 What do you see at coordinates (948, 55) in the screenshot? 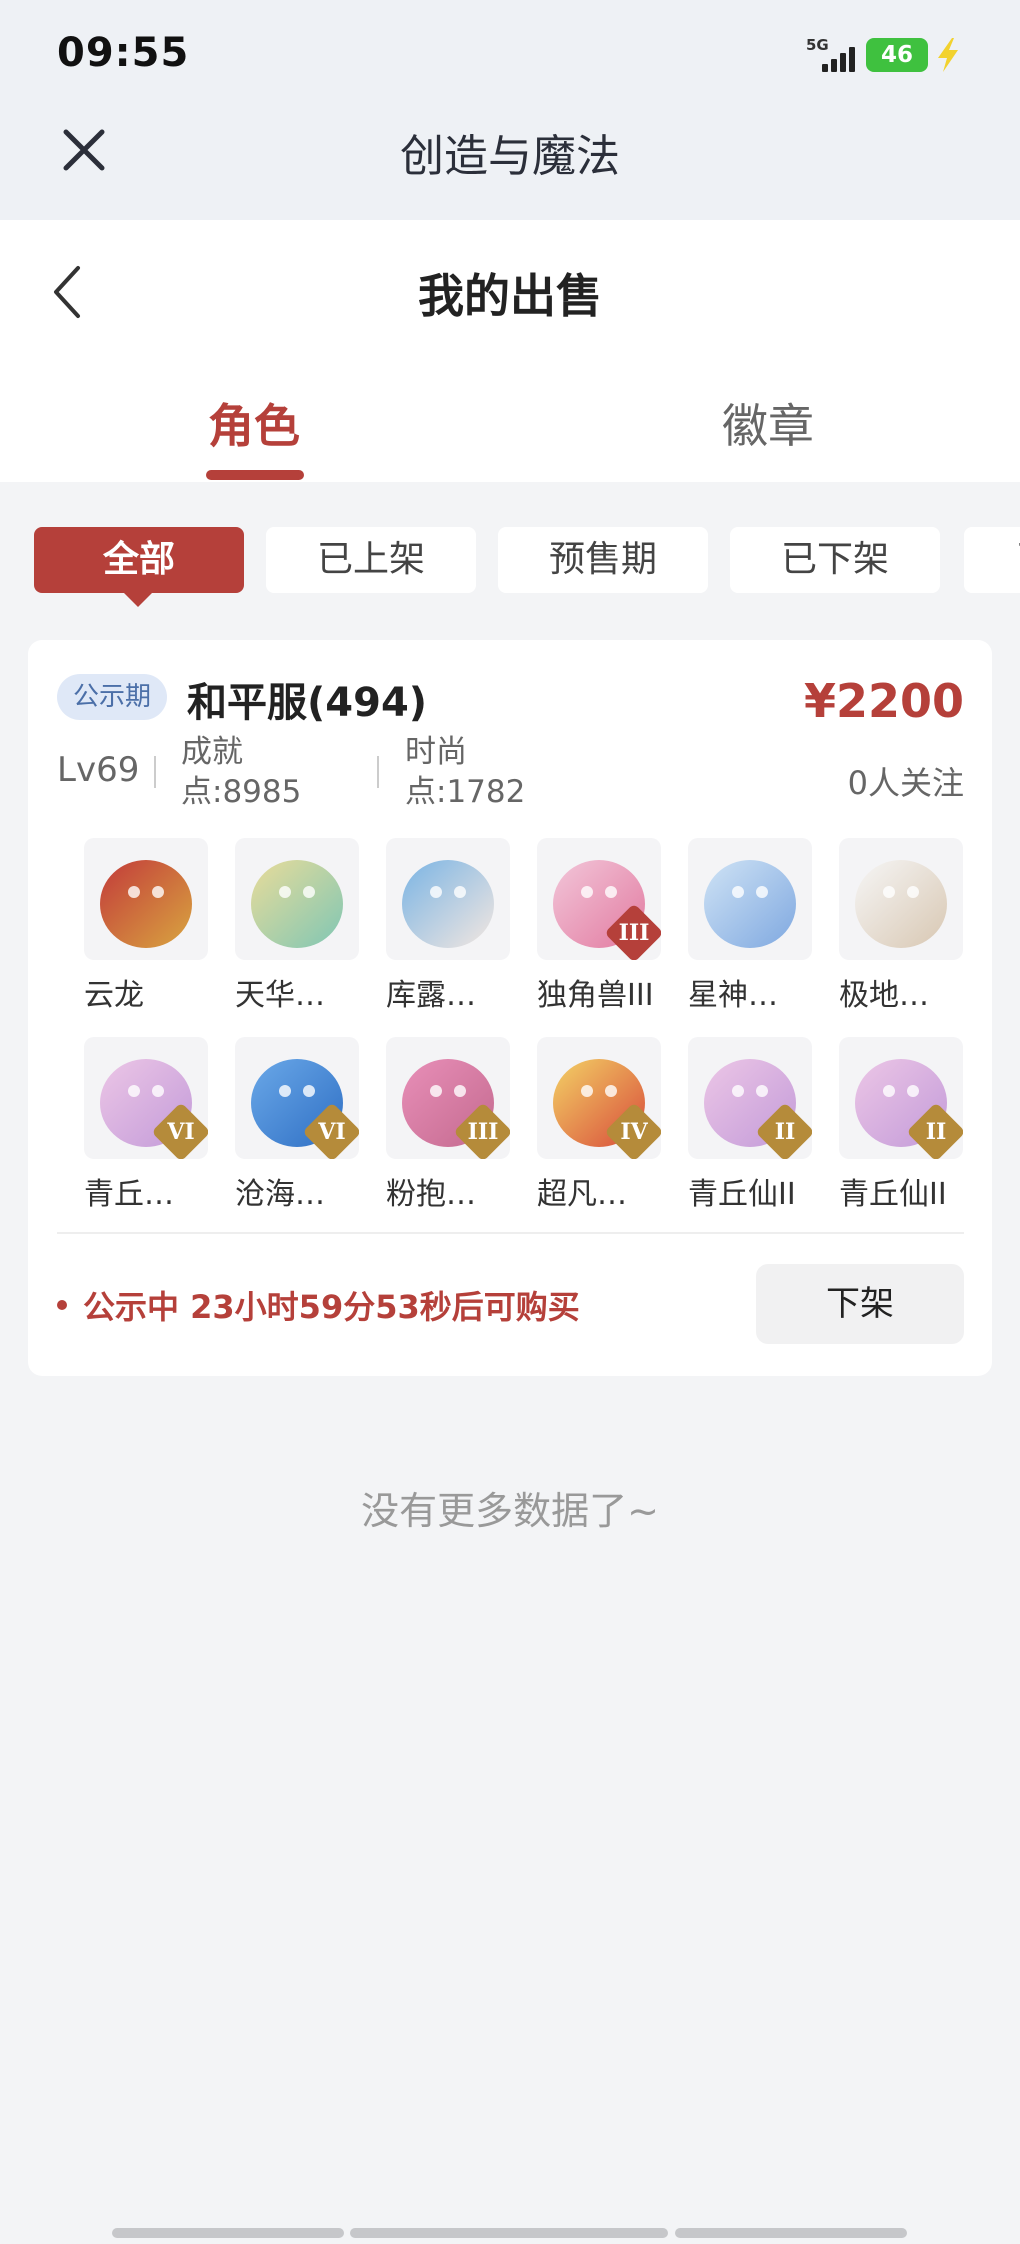
I see `charging-icon` at bounding box center [948, 55].